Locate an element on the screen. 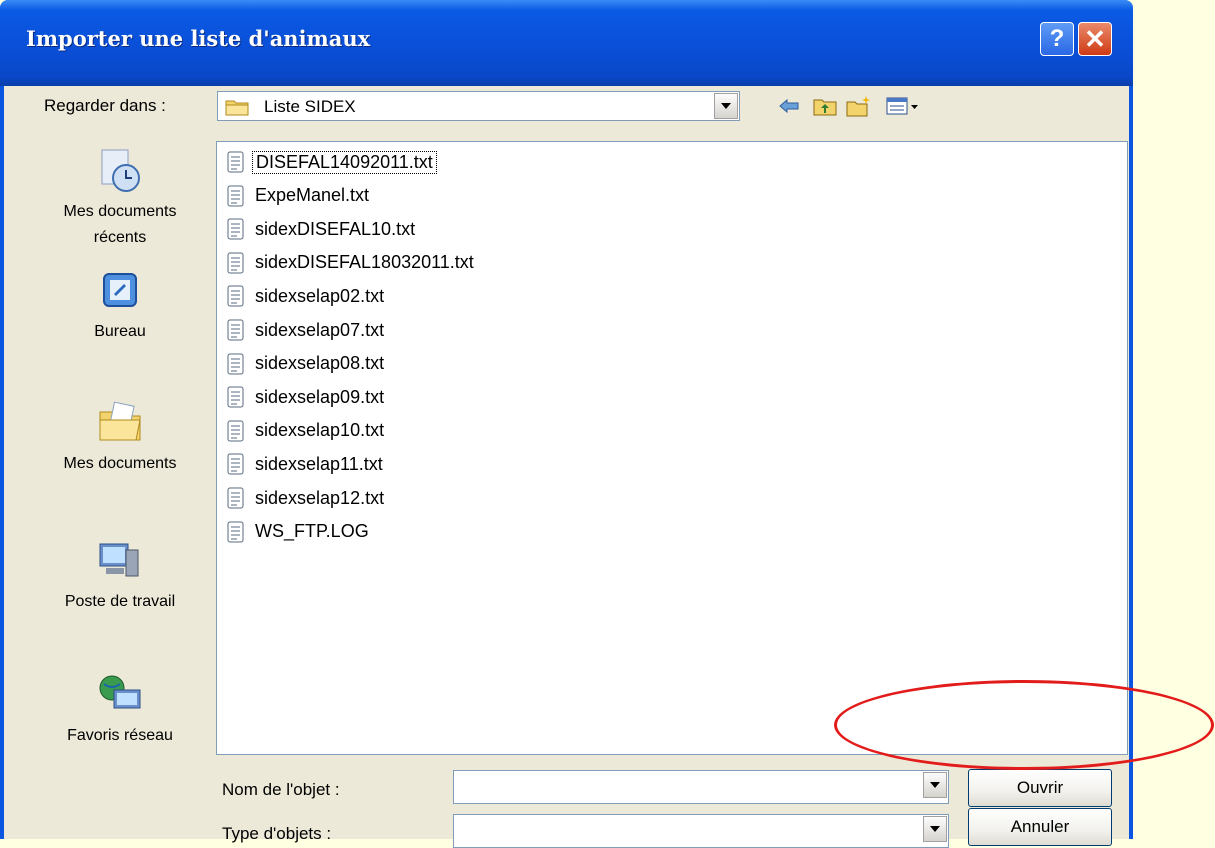 This screenshot has width=1215, height=848. folder-icon is located at coordinates (237, 108).